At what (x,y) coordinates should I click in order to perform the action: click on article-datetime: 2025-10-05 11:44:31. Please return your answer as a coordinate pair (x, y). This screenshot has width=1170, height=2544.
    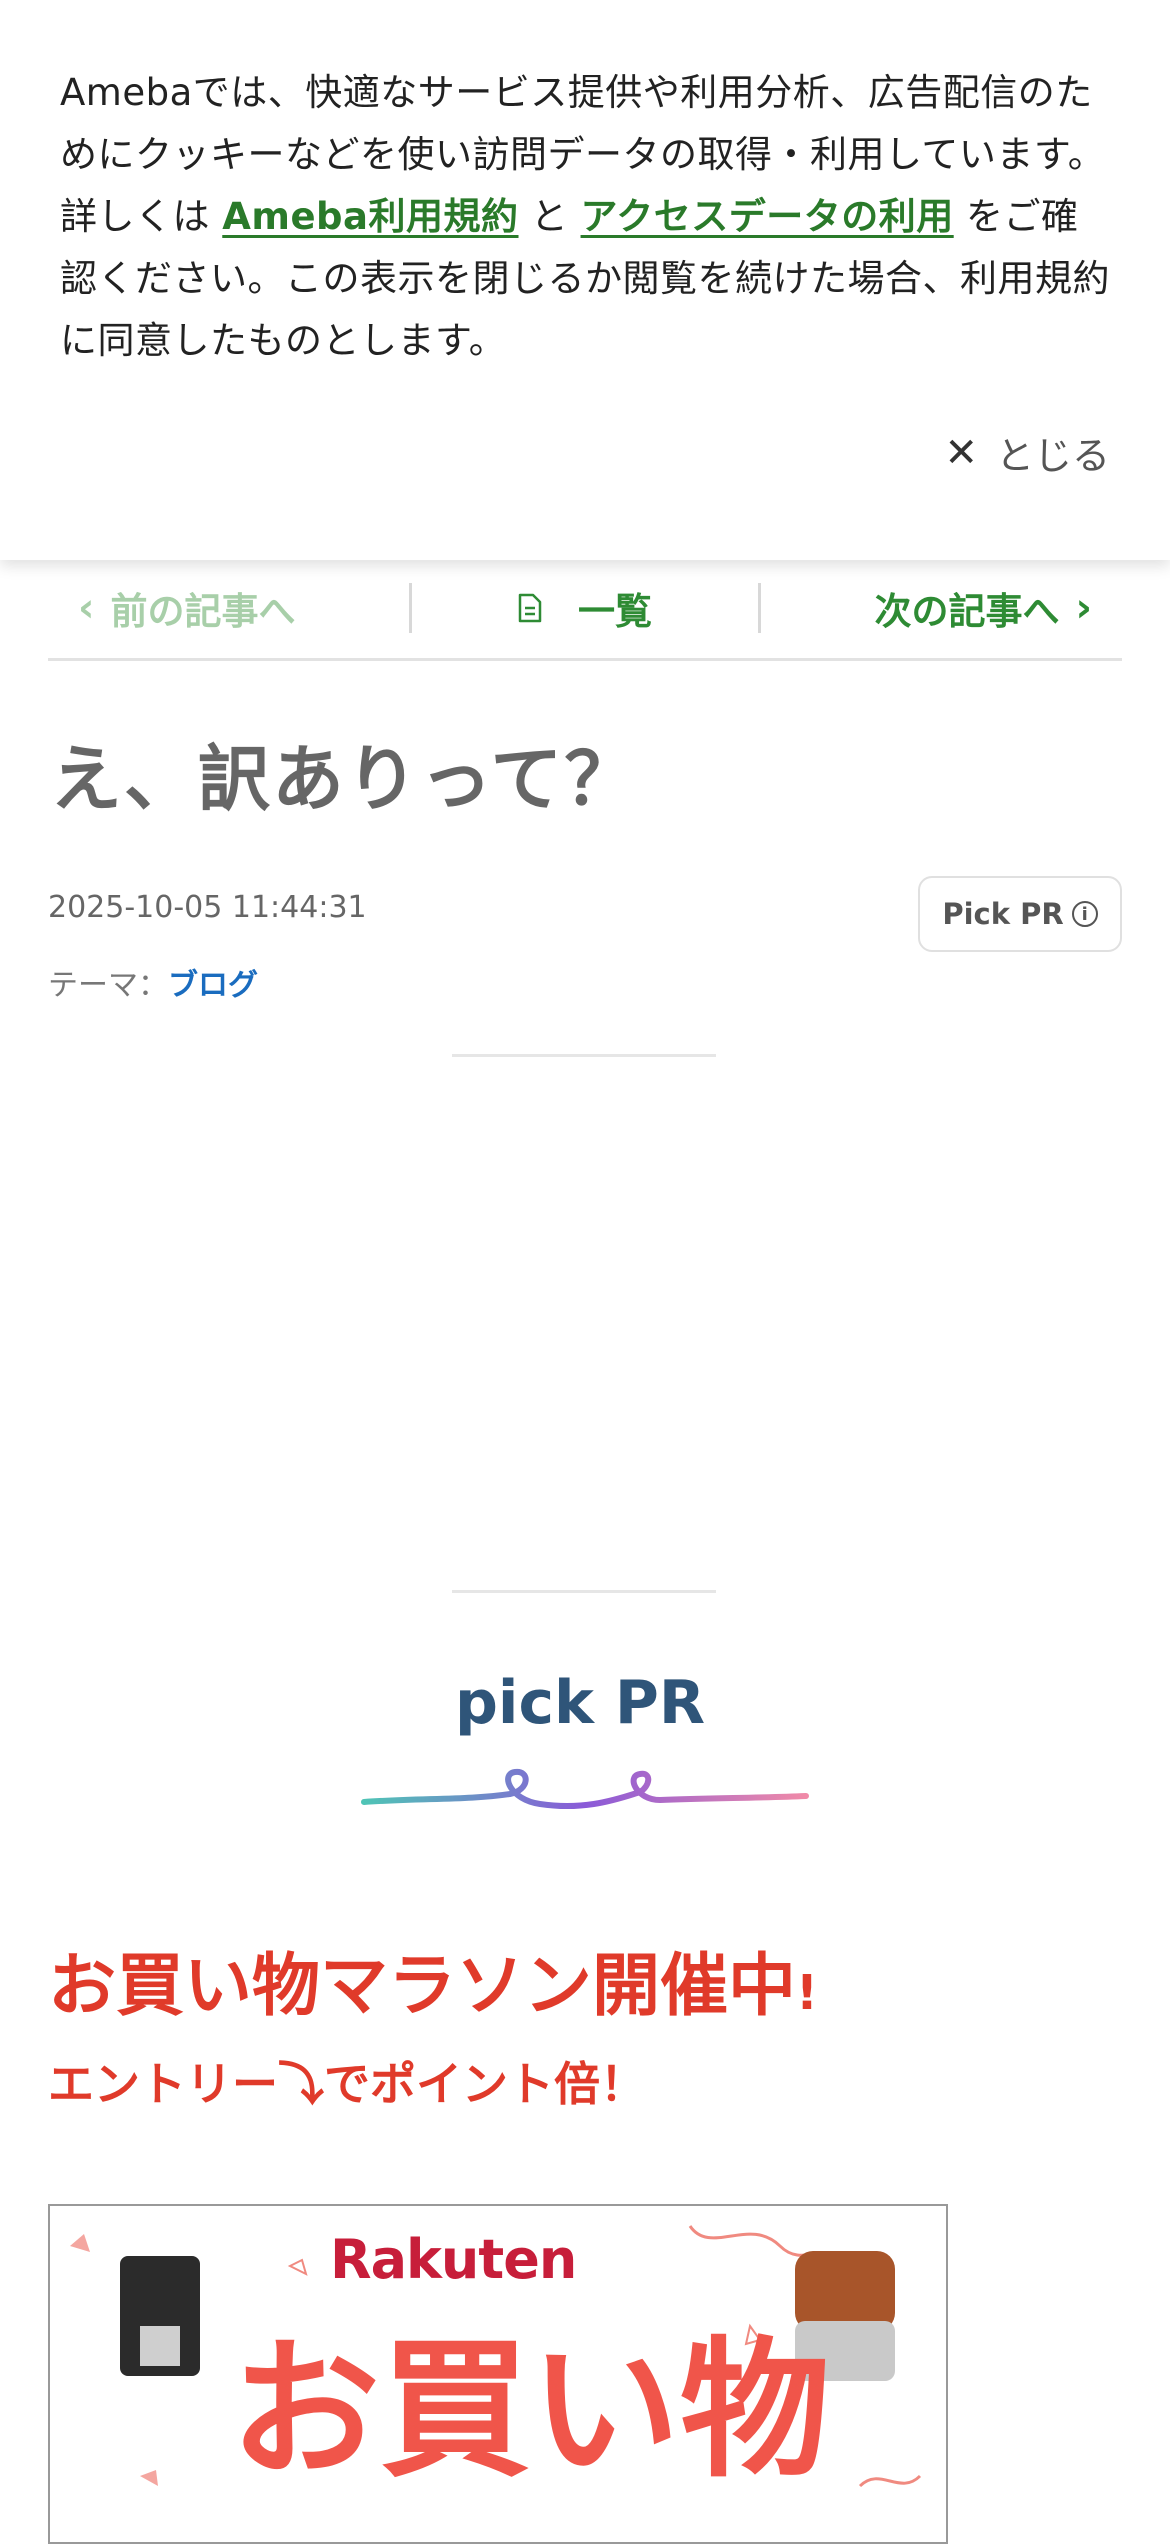
    Looking at the image, I should click on (207, 907).